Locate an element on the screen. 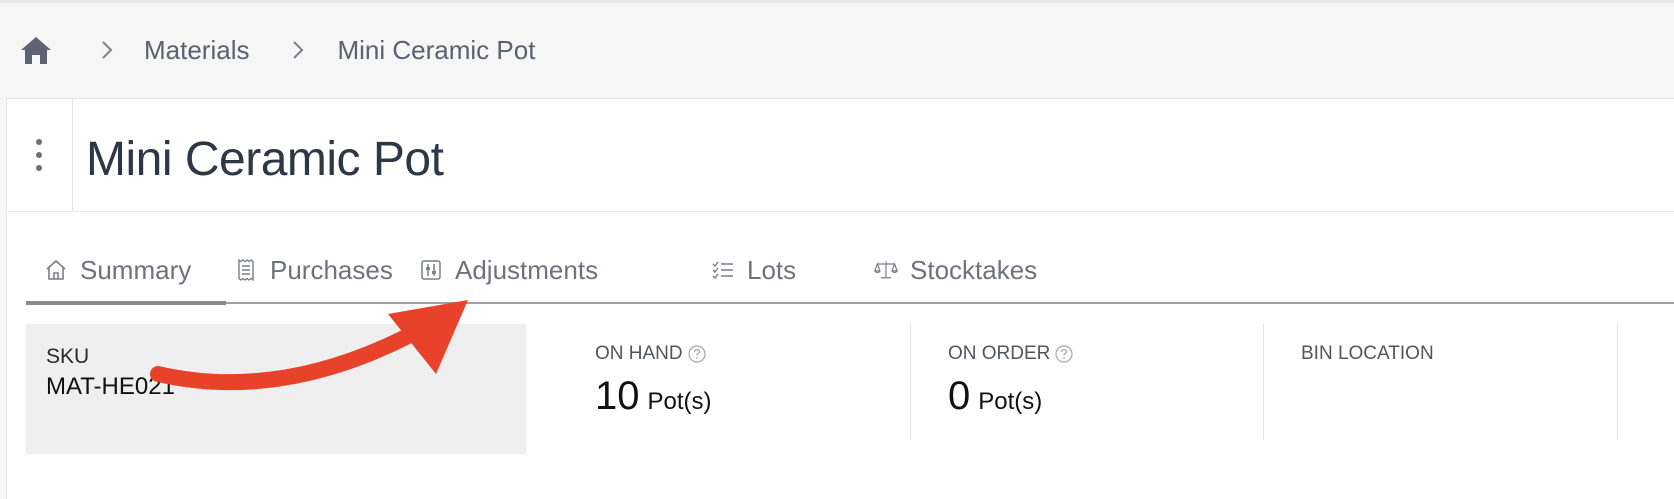 This screenshot has width=1674, height=499. breadcrumb-materials: Materials is located at coordinates (196, 50).